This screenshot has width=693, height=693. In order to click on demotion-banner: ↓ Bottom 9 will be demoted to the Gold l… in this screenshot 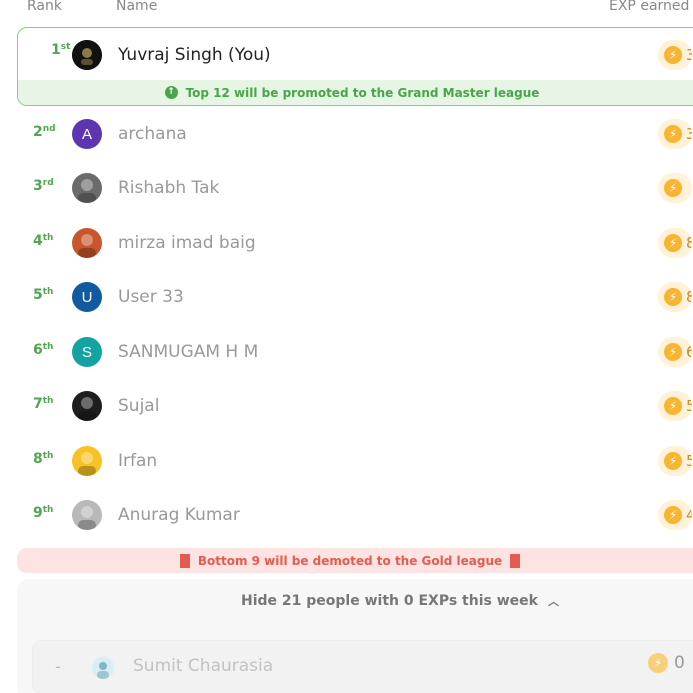, I will do `click(355, 560)`.